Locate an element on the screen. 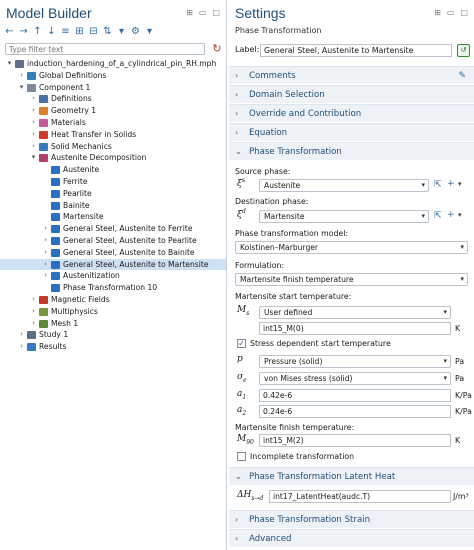  section-domain-selection: › Domain Selection is located at coordinates (351, 94).